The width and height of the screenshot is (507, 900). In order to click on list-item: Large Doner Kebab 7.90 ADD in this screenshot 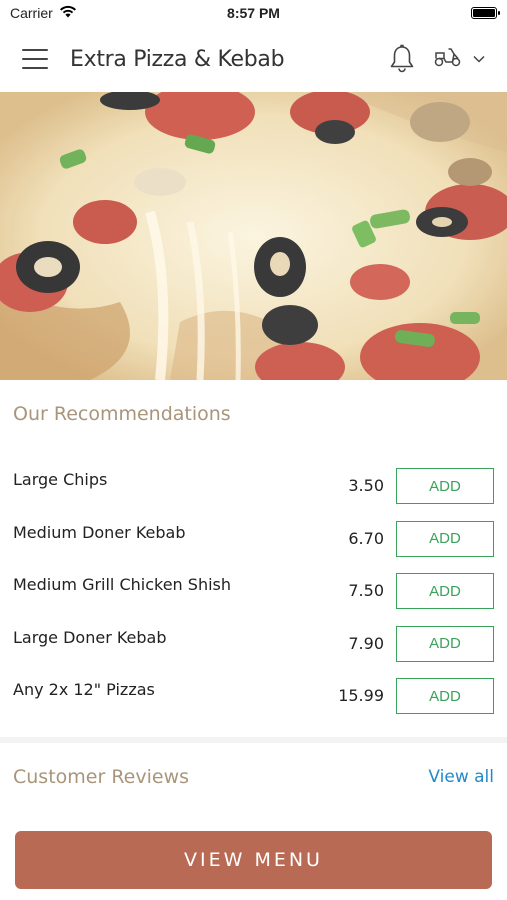, I will do `click(253, 646)`.